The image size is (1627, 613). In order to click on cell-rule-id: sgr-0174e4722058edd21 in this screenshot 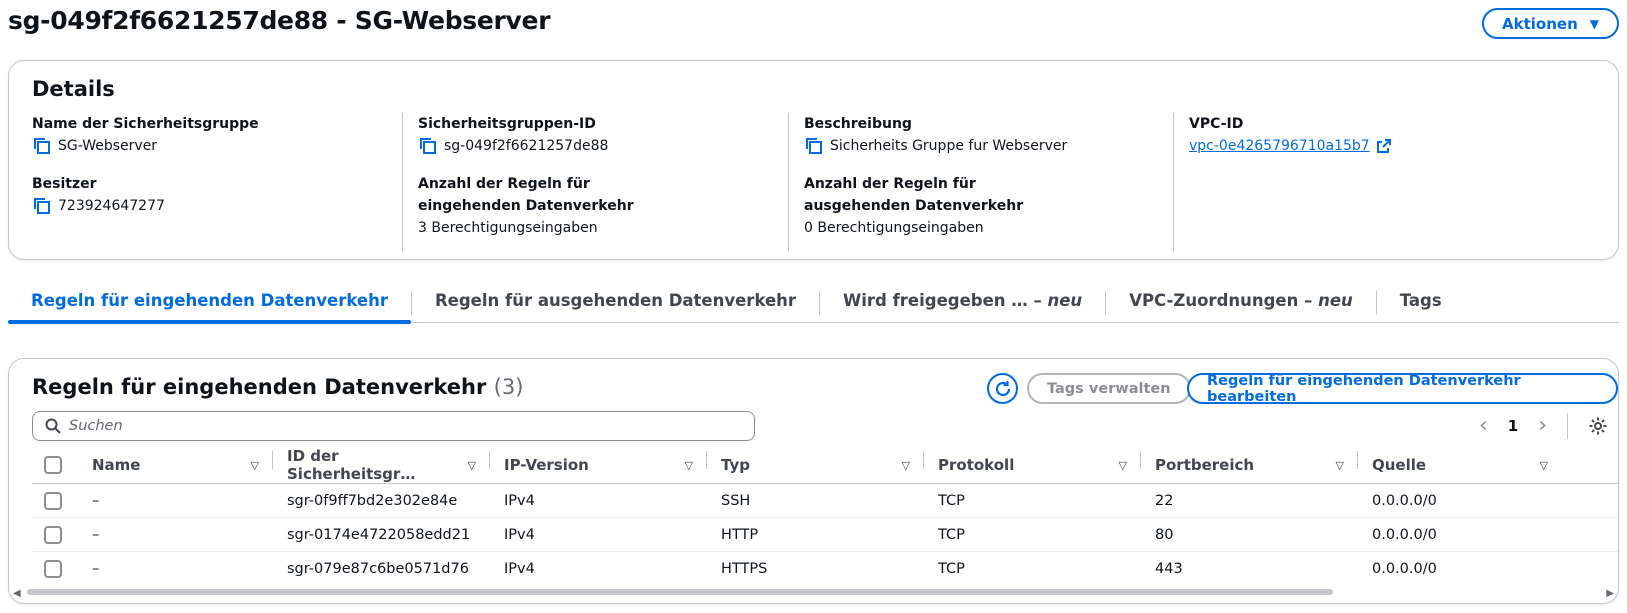, I will do `click(381, 534)`.